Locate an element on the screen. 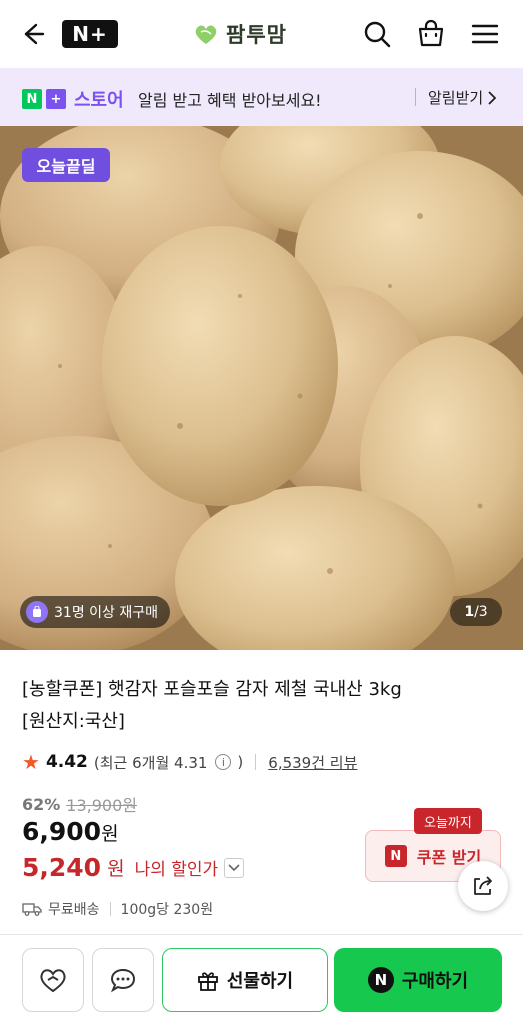 The image size is (523, 1024). notification-link: 알림받기 is located at coordinates (462, 97).